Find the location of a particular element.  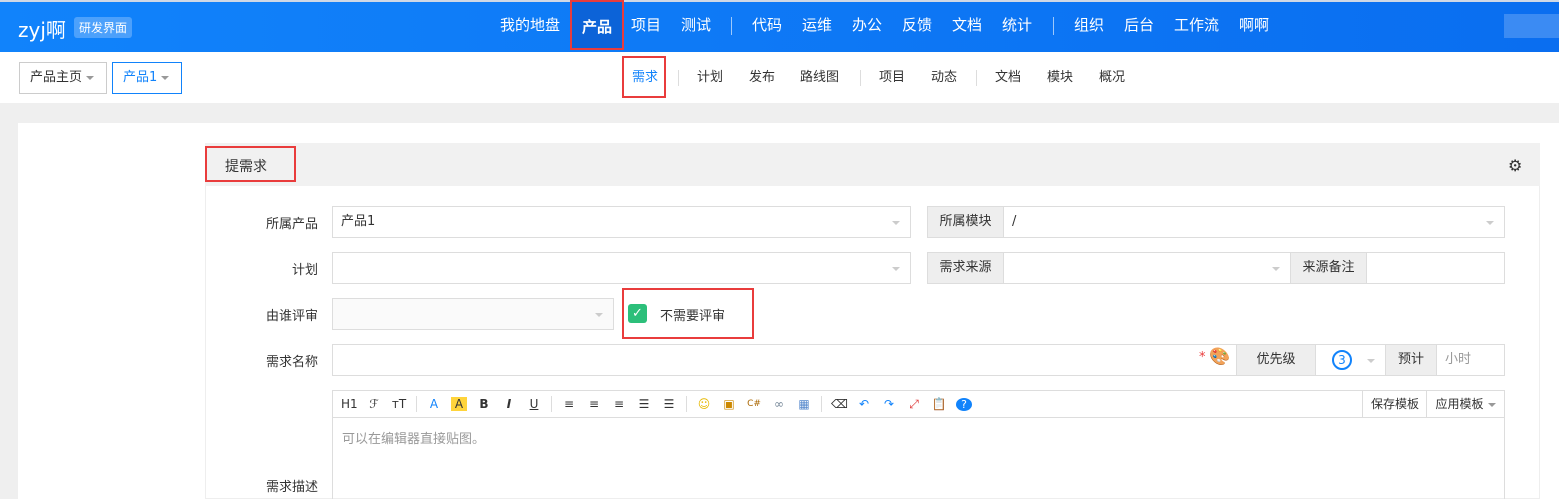

no-review-label: 不需要评审 is located at coordinates (692, 314).